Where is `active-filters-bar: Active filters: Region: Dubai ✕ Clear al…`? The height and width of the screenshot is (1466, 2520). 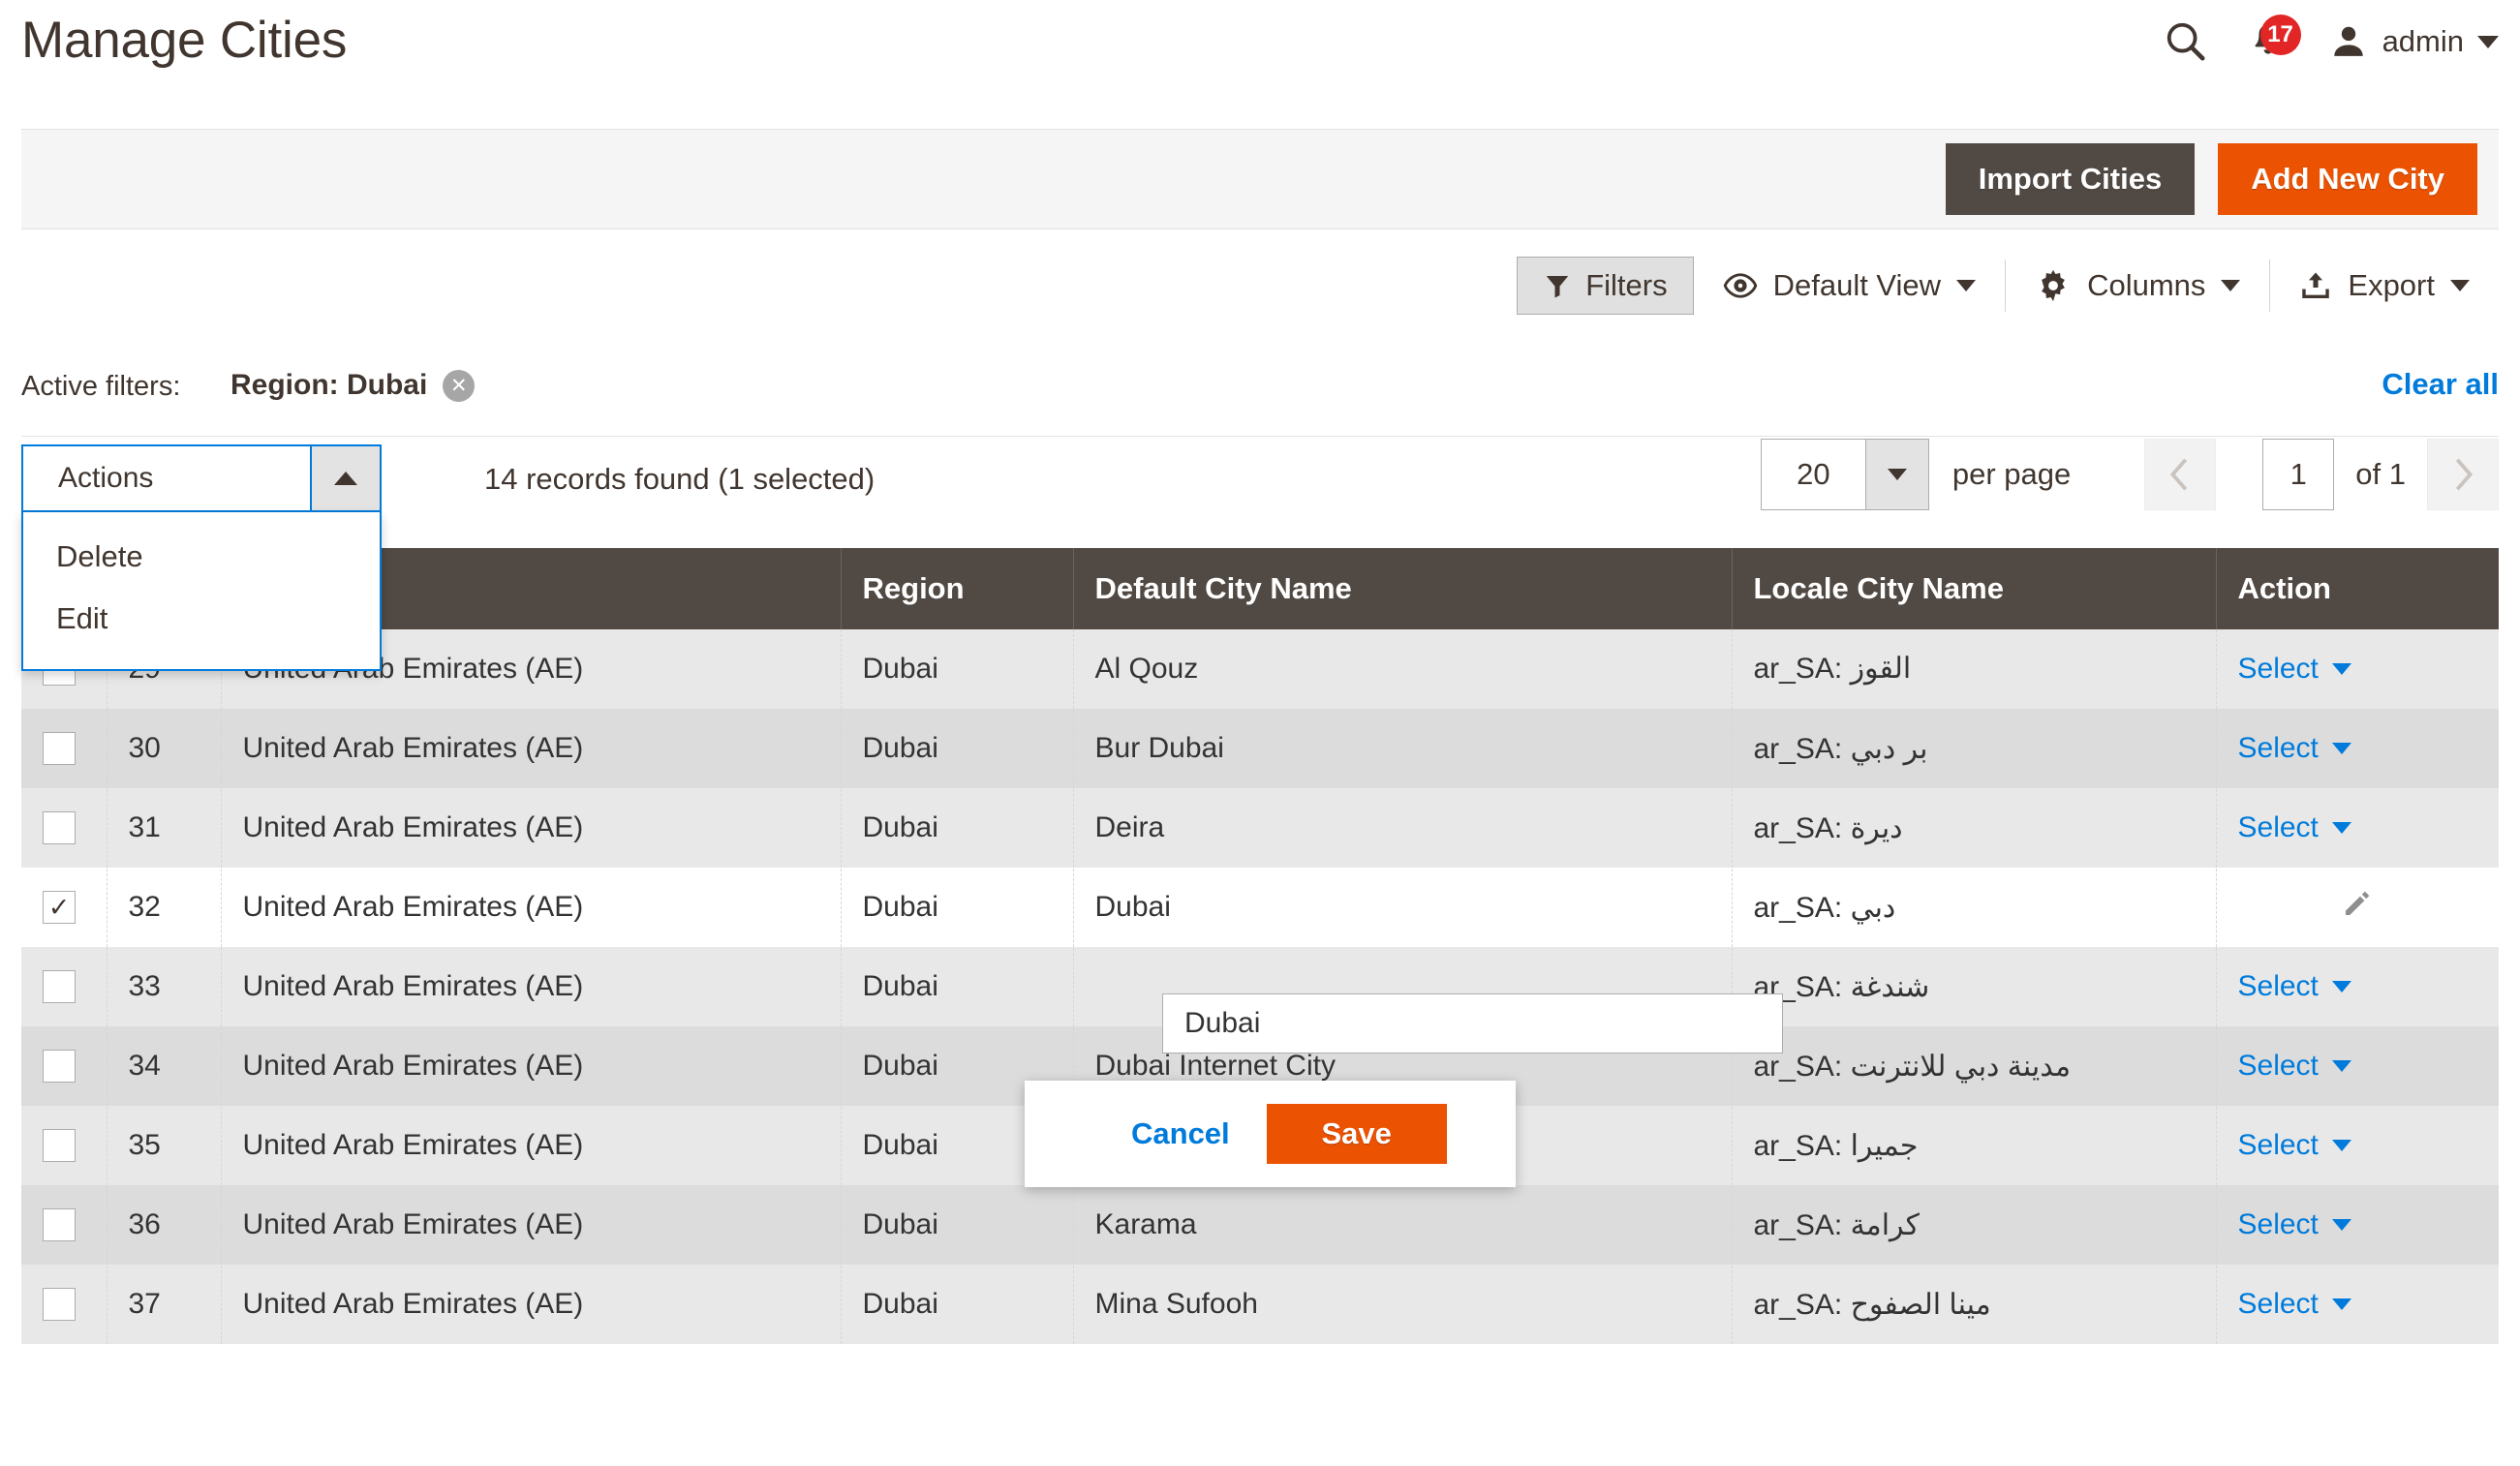 active-filters-bar: Active filters: Region: Dubai ✕ Clear al… is located at coordinates (1260, 392).